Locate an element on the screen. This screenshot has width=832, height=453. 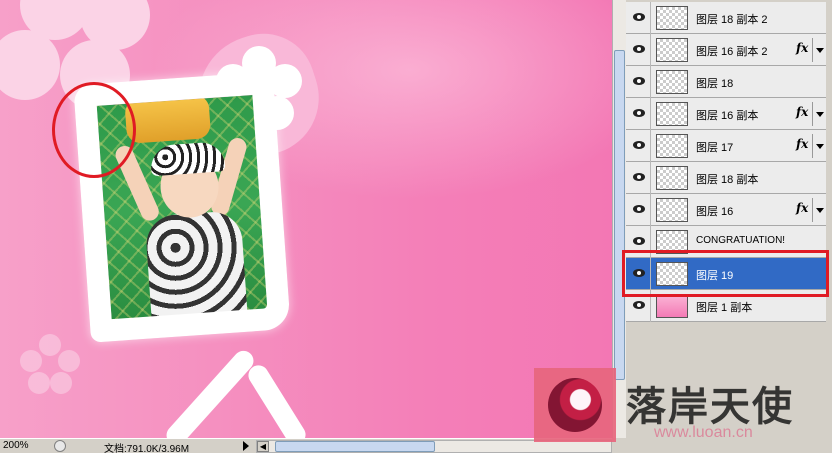
vertical-scroll-thumb is located at coordinates (619, 215).